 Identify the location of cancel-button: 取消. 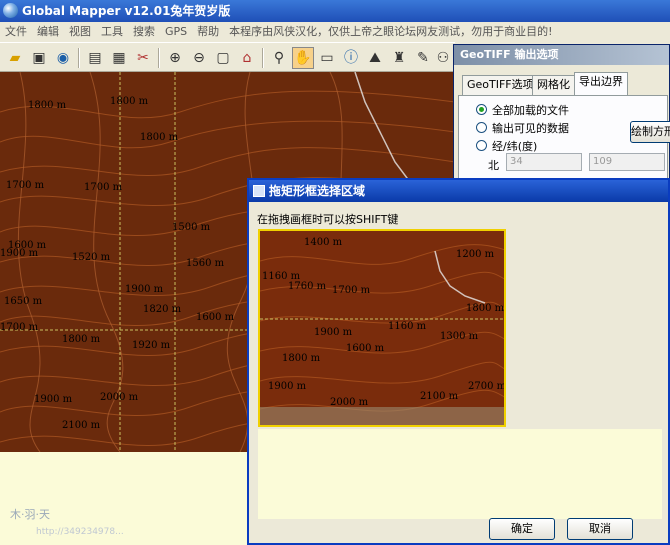
(600, 529).